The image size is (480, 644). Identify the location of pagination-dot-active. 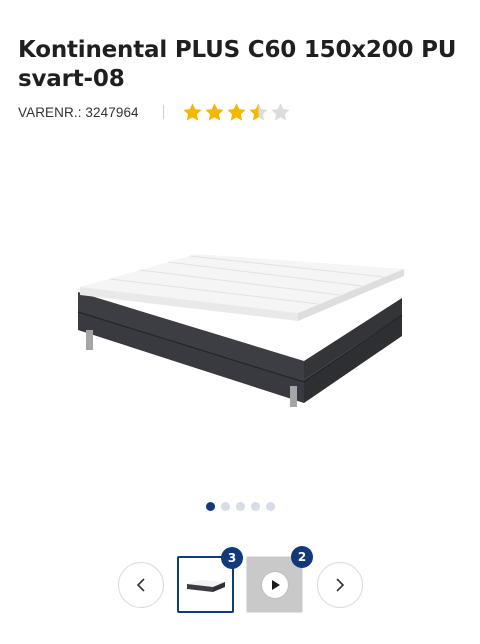
(210, 506).